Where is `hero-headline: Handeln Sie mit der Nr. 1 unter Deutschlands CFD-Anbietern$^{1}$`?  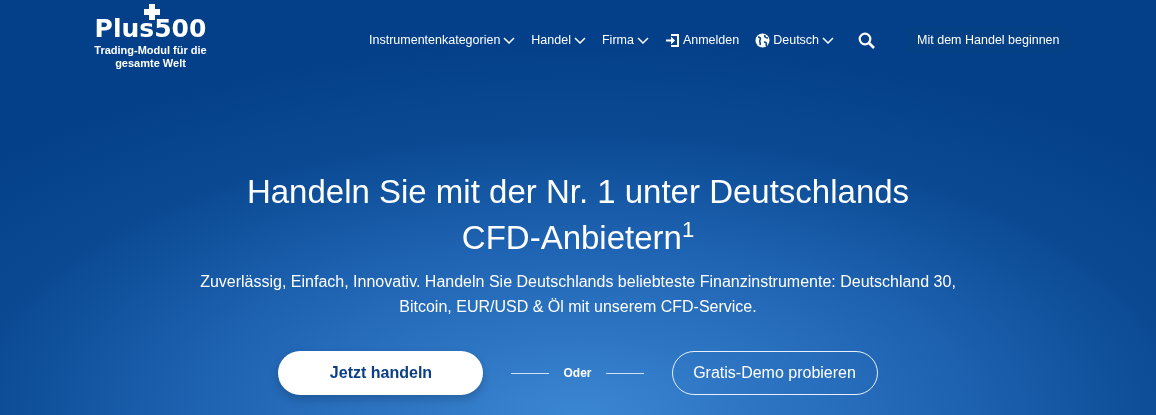
hero-headline: Handeln Sie mit der Nr. 1 unter Deutschlands CFD-Anbietern$^{1}$ is located at coordinates (578, 215).